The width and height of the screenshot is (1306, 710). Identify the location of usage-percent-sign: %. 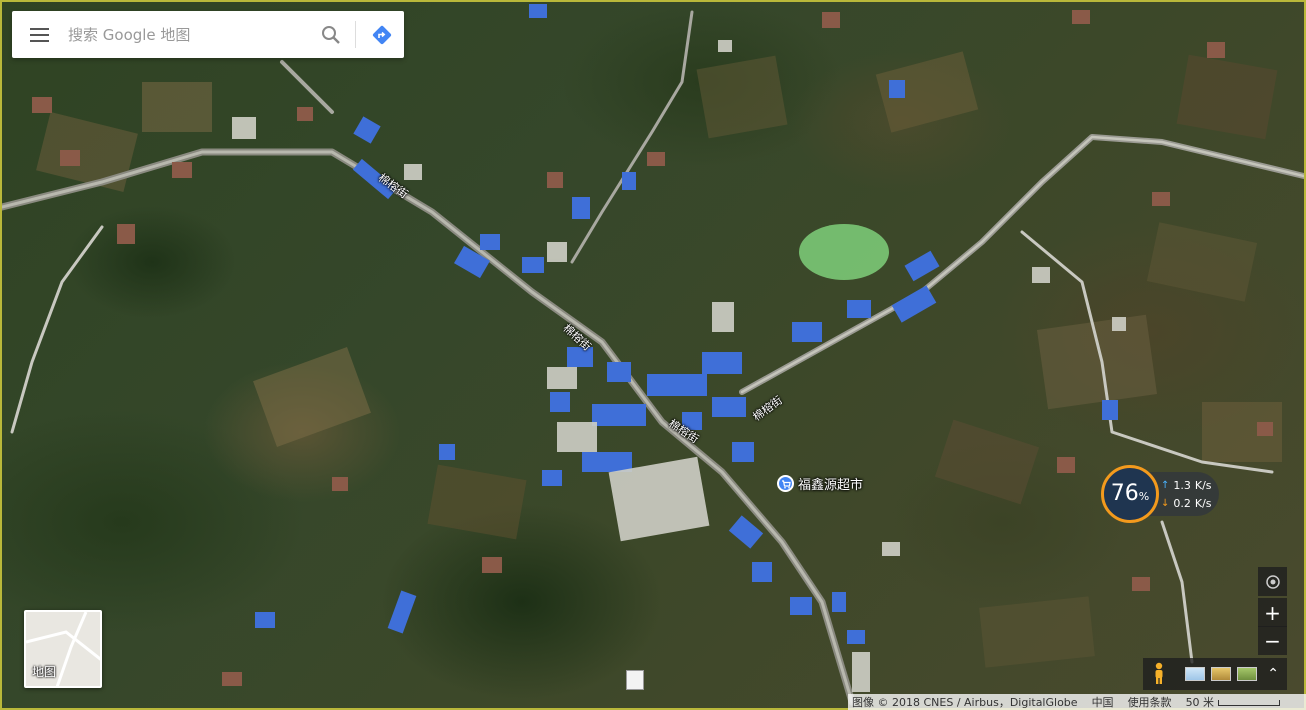
(1144, 496).